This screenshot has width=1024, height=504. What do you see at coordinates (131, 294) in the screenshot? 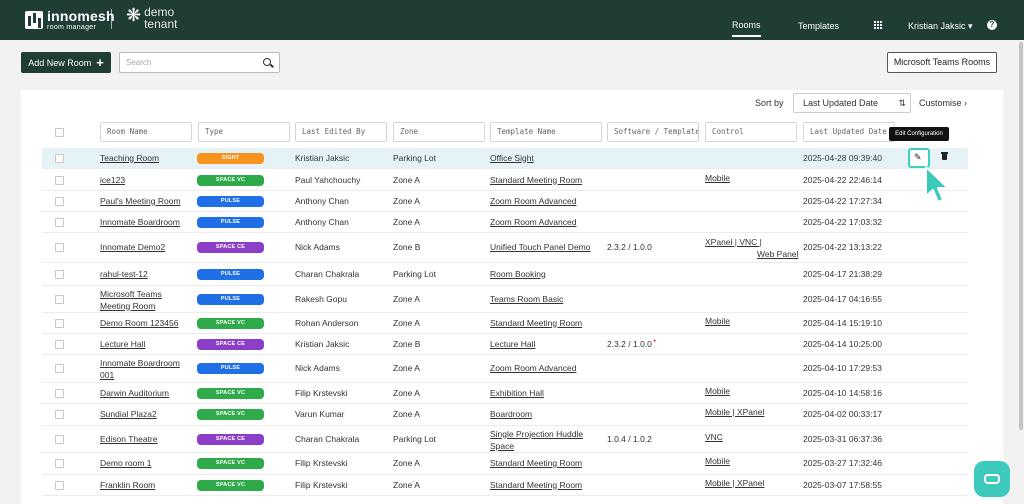
I see `room-name-link: Microsoft Teams` at bounding box center [131, 294].